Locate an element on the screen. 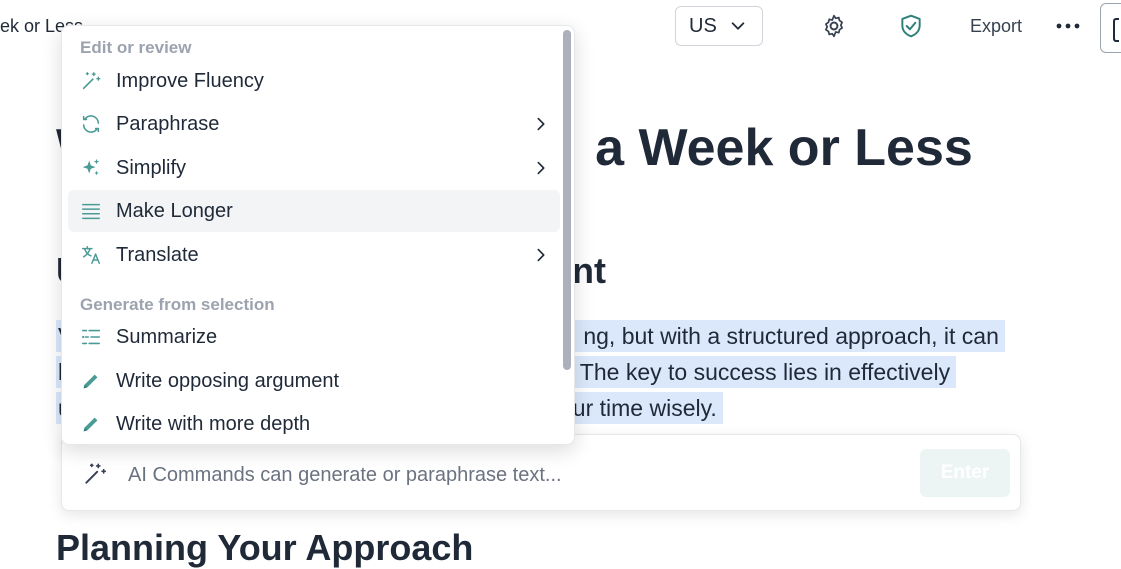 Image resolution: width=1121 pixels, height=569 pixels. menu-section-edit: Edit or review is located at coordinates (136, 47).